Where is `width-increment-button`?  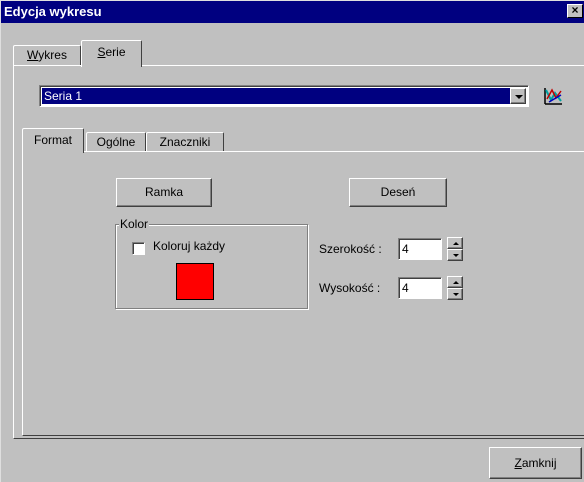
width-increment-button is located at coordinates (455, 243).